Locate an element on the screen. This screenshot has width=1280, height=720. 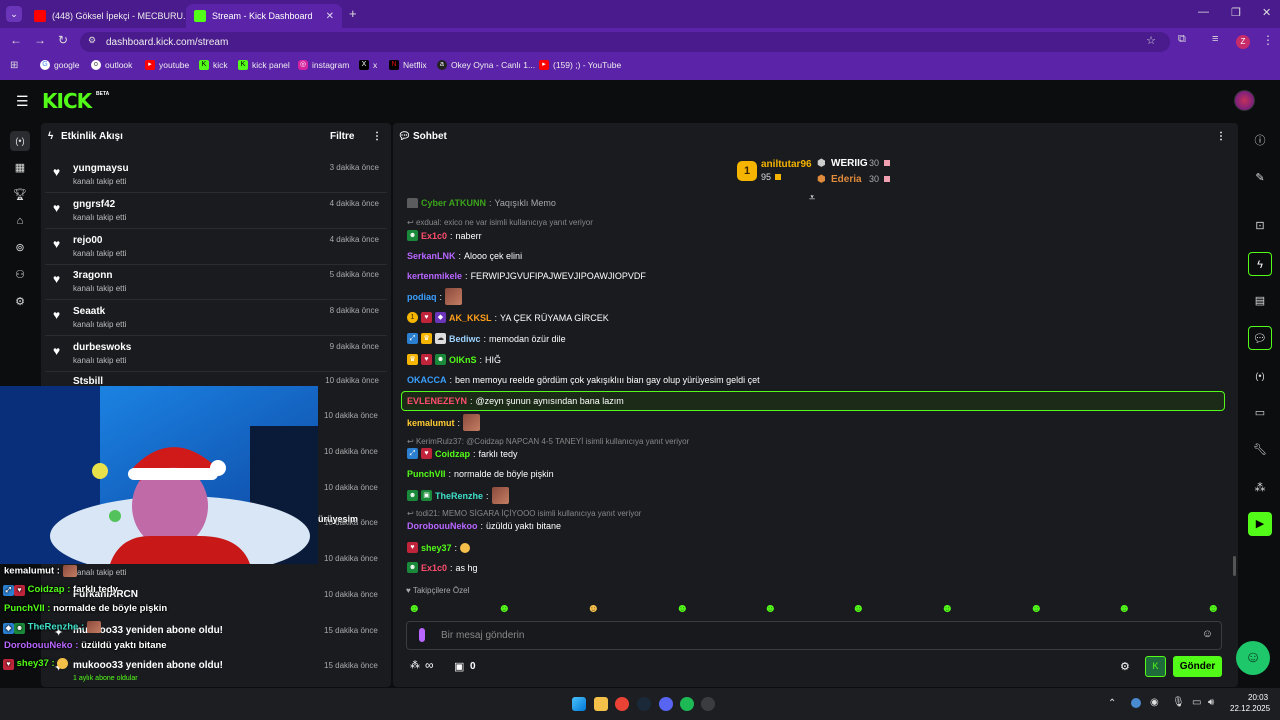
bookmark-kick-panel: Kkick panel is located at coordinates (264, 65).